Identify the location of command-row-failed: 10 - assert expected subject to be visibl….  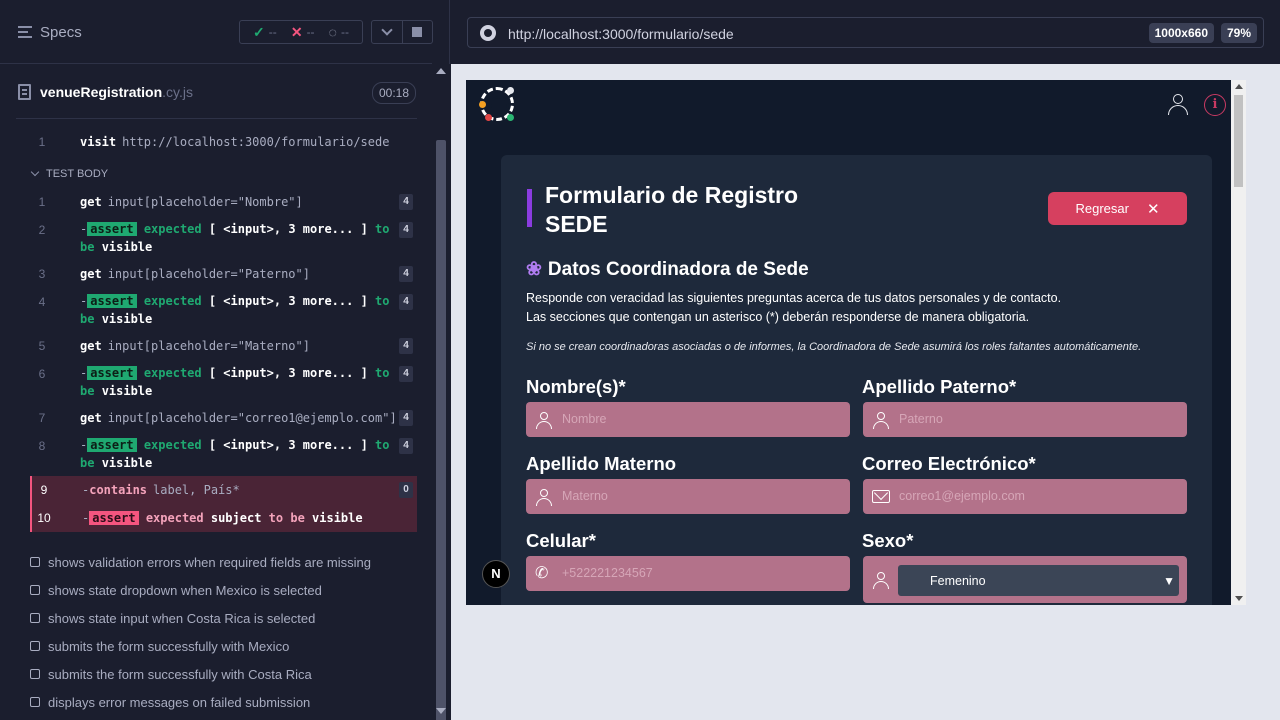
(223, 518).